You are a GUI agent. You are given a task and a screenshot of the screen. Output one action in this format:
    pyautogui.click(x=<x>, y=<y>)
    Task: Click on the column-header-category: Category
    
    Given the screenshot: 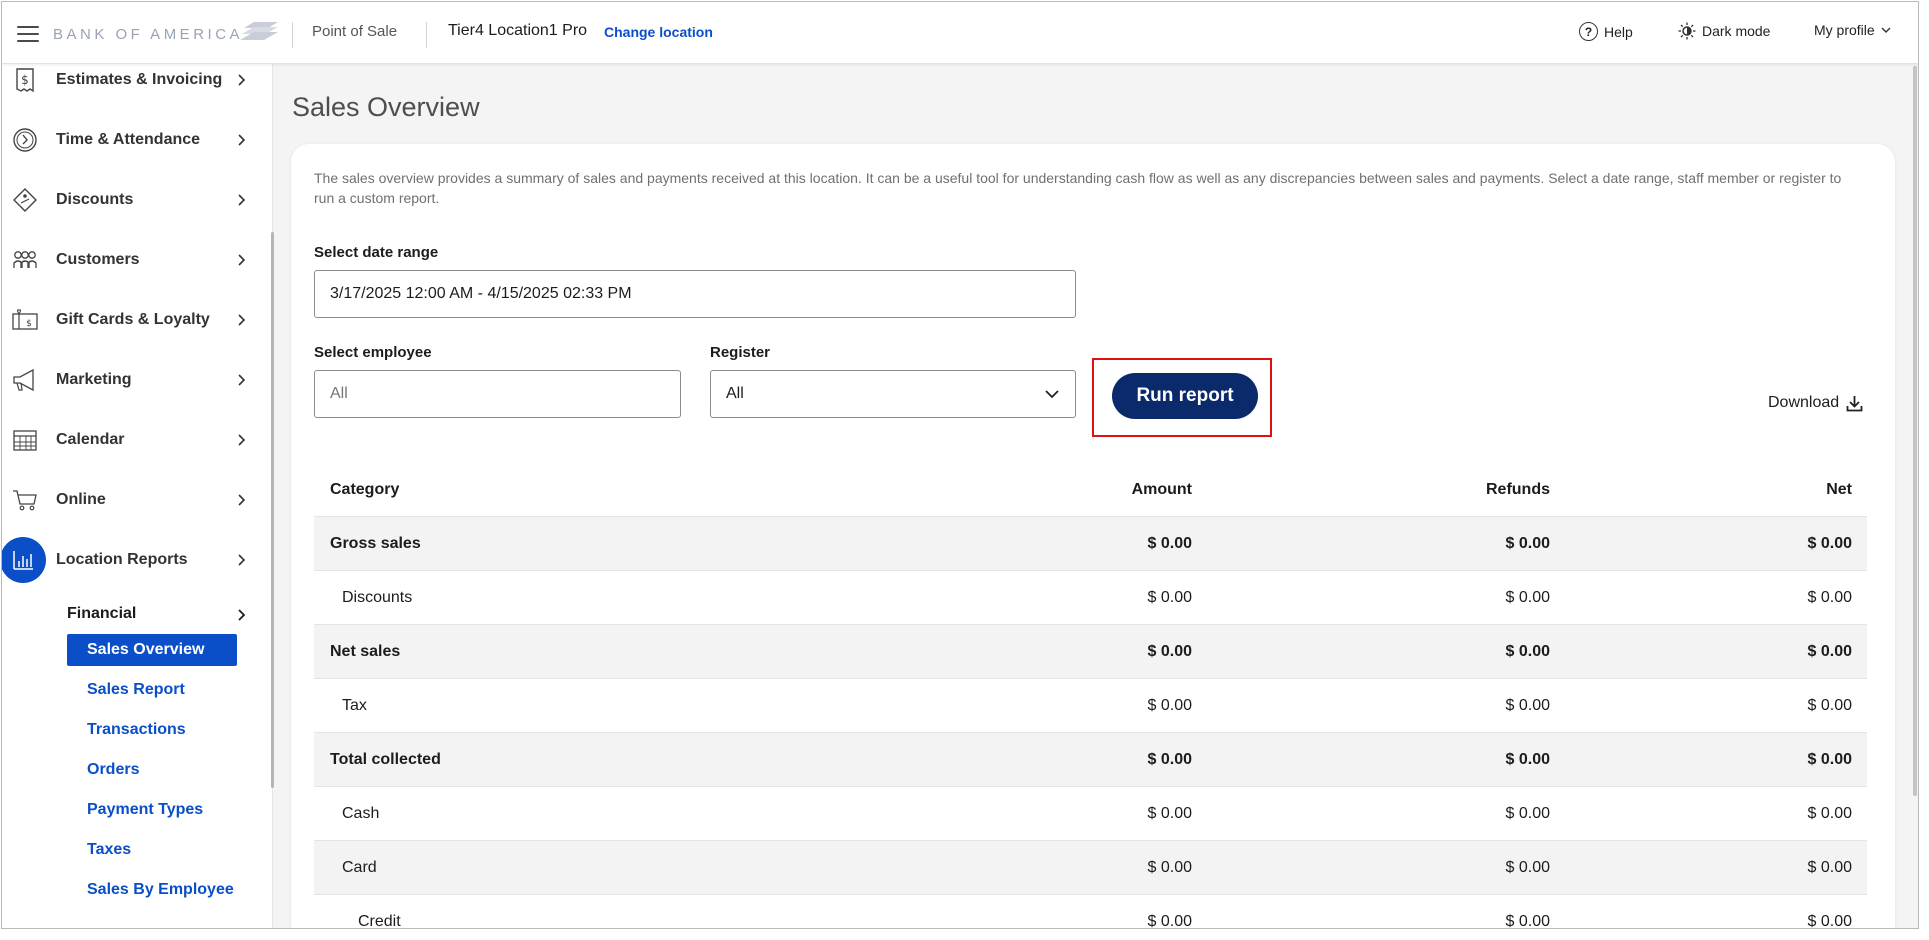 What is the action you would take?
    pyautogui.click(x=365, y=489)
    